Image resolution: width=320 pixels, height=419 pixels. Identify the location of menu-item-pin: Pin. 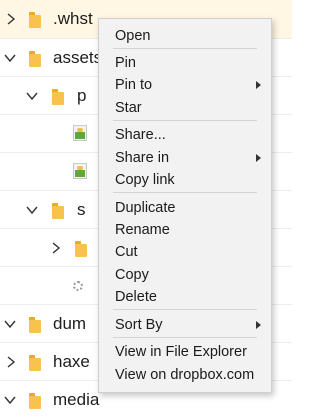
(185, 63).